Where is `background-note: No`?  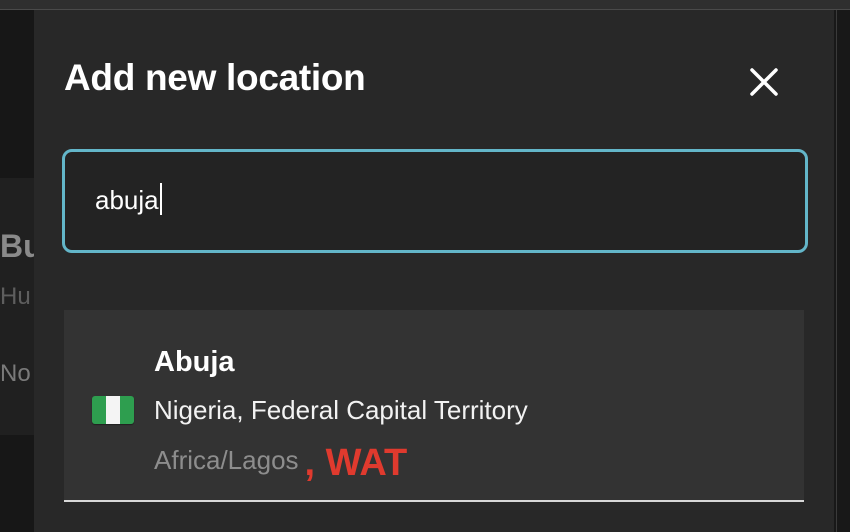
background-note: No is located at coordinates (15, 373).